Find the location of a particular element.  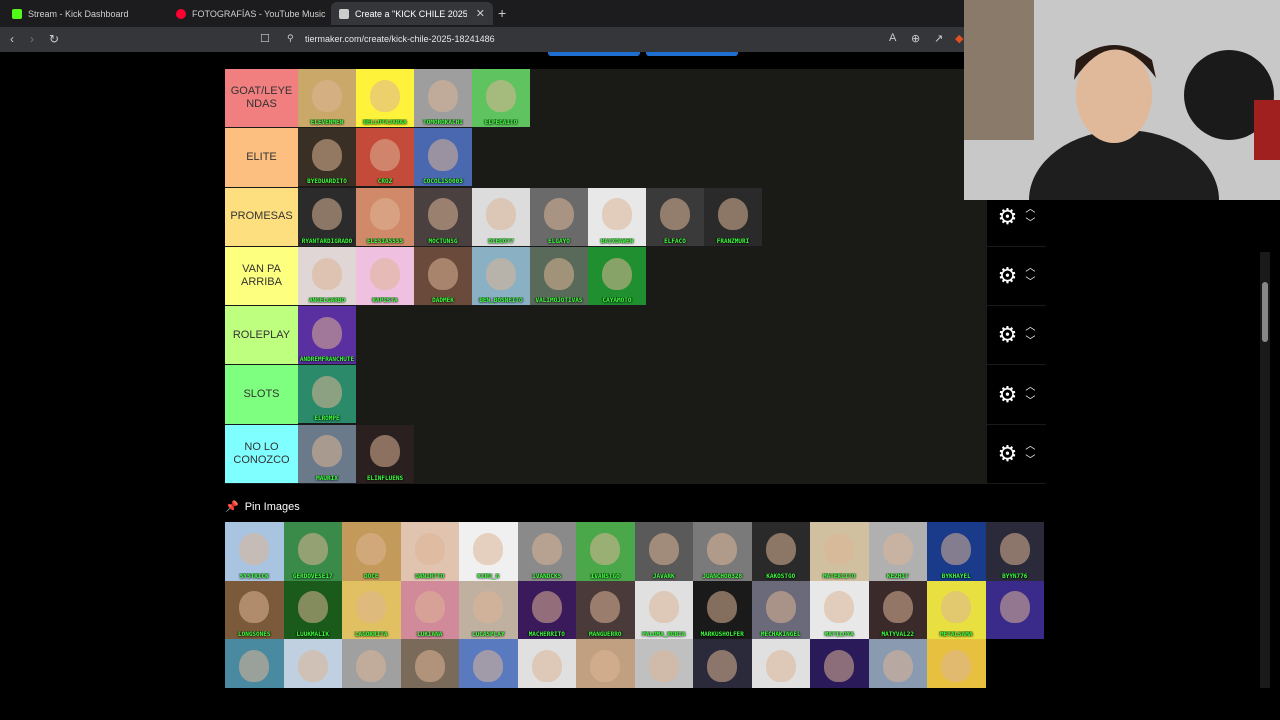

streamer-thumbnail: ANGELGARBO is located at coordinates (327, 275).